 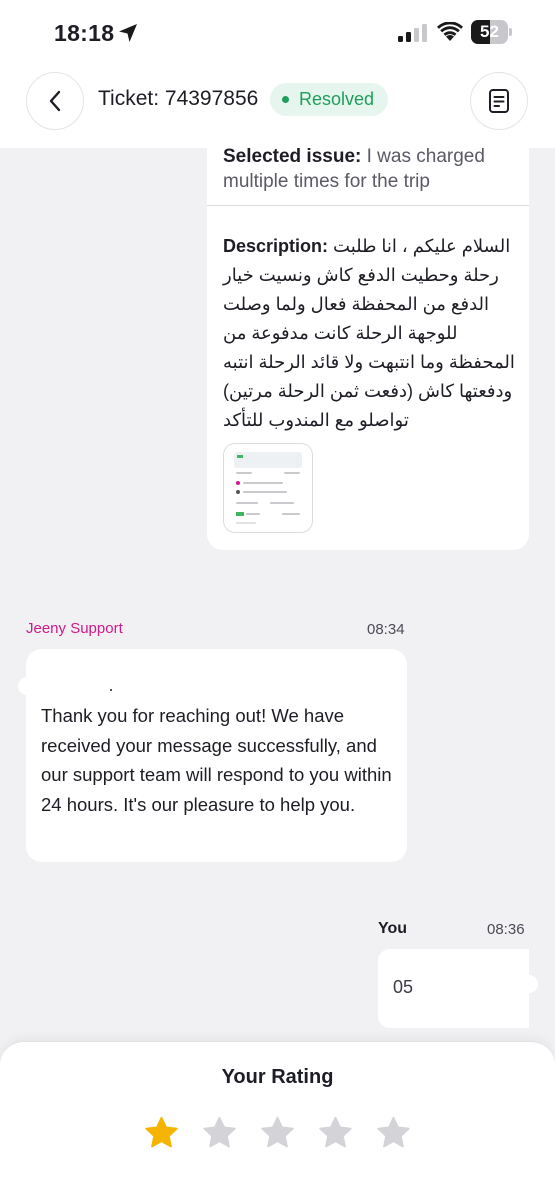 What do you see at coordinates (128, 33) in the screenshot?
I see `location-arrow-icon` at bounding box center [128, 33].